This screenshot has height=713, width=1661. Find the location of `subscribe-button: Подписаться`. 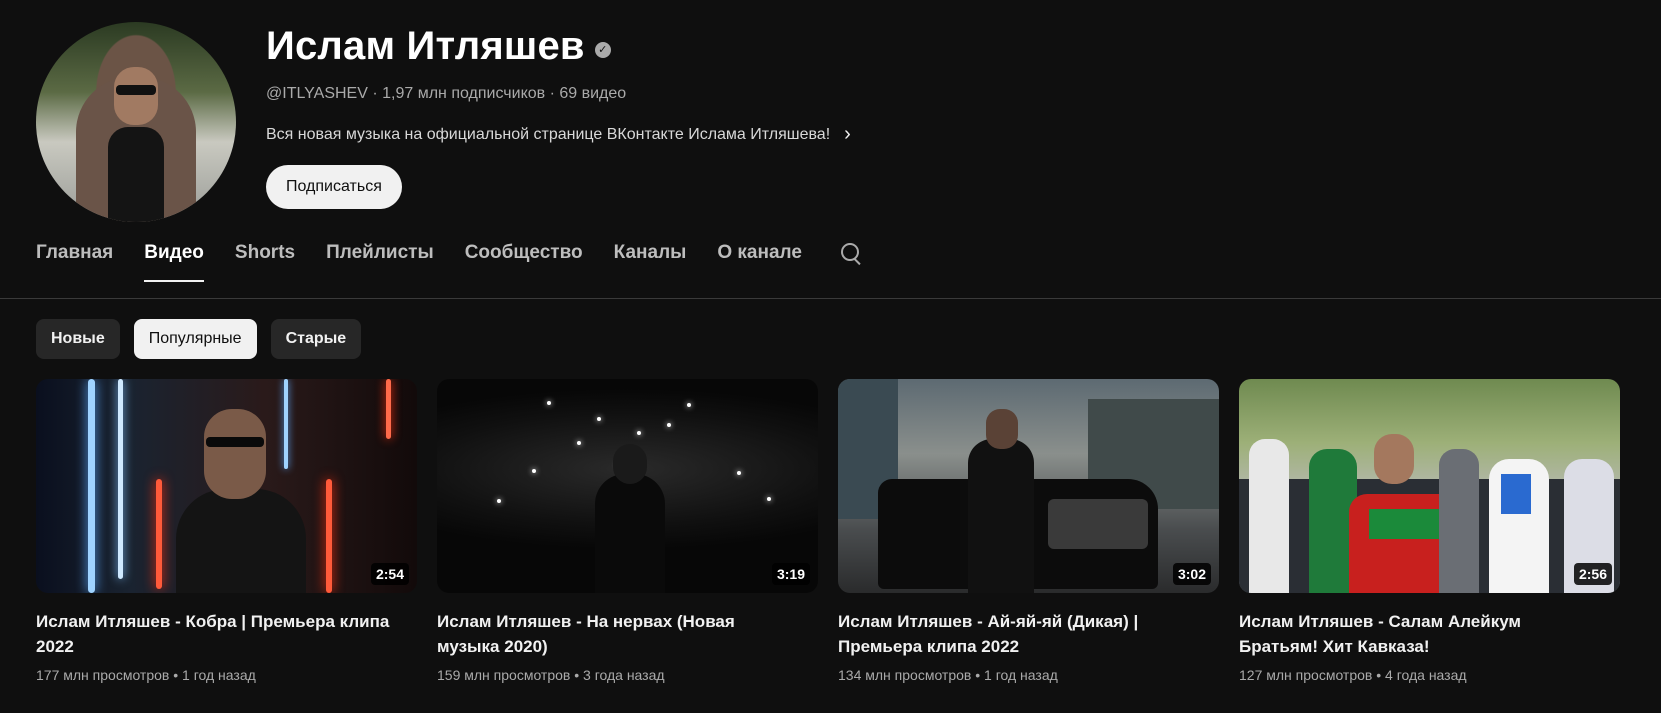

subscribe-button: Подписаться is located at coordinates (334, 187).